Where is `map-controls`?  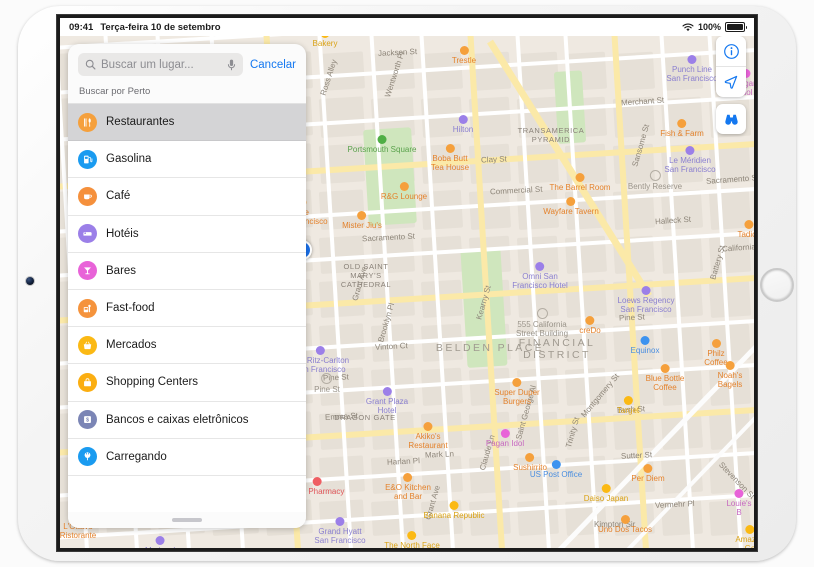
map-controls is located at coordinates (731, 88).